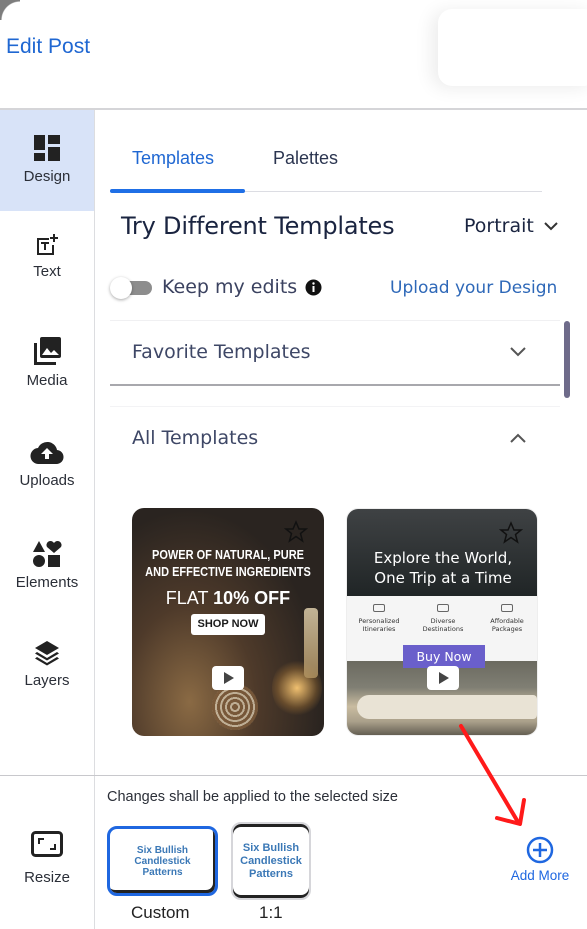 This screenshot has width=587, height=929. I want to click on feature-text: Diverse, so click(443, 621).